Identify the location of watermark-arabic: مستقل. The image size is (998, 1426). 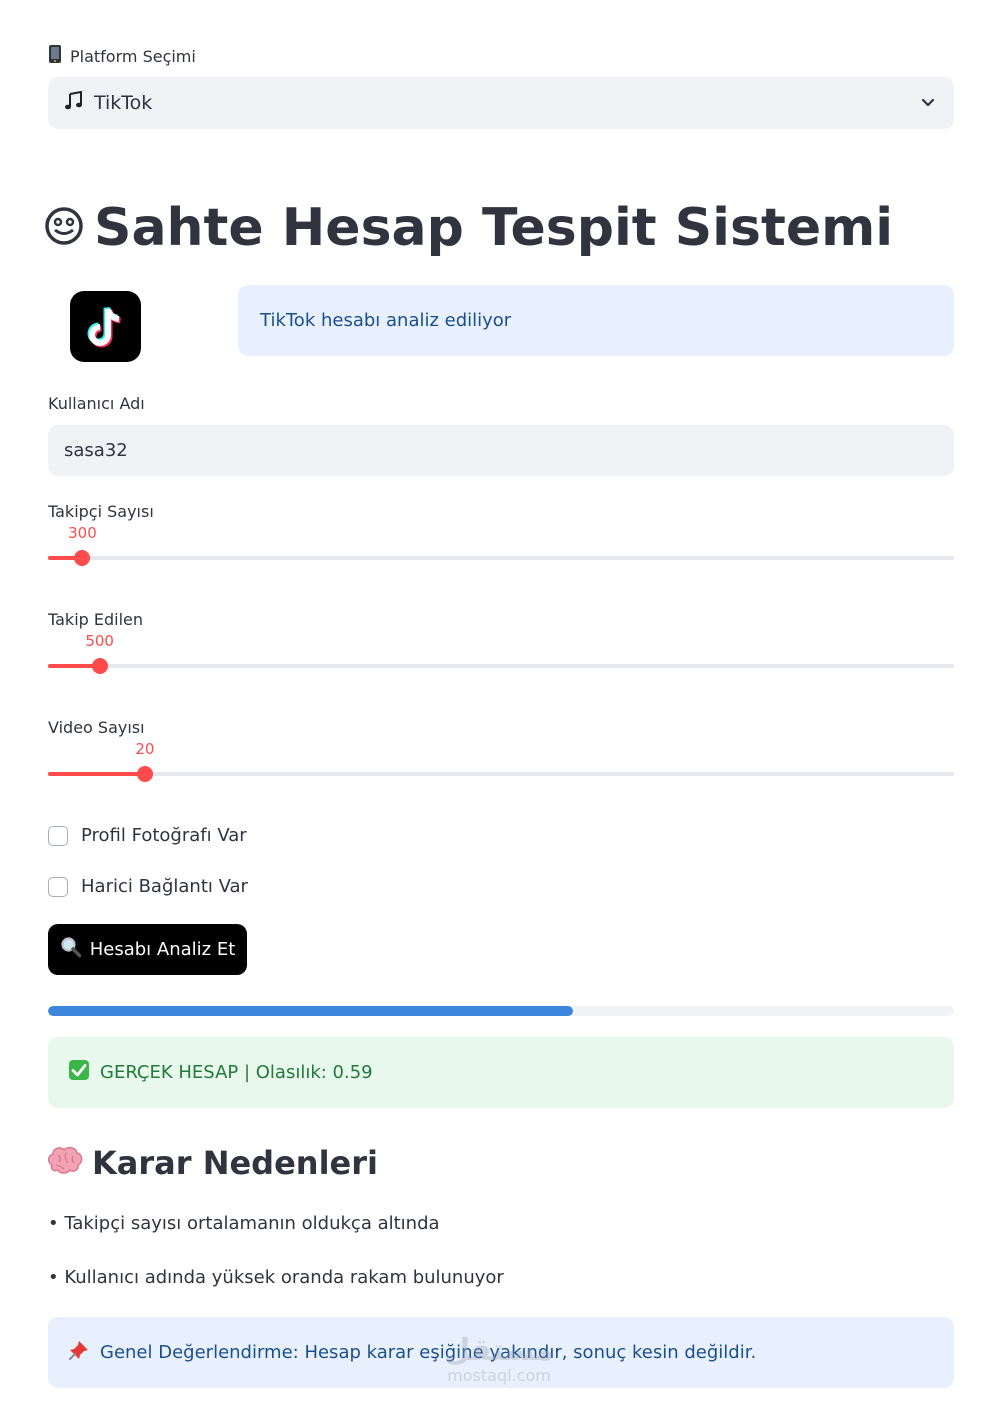
(499, 1350).